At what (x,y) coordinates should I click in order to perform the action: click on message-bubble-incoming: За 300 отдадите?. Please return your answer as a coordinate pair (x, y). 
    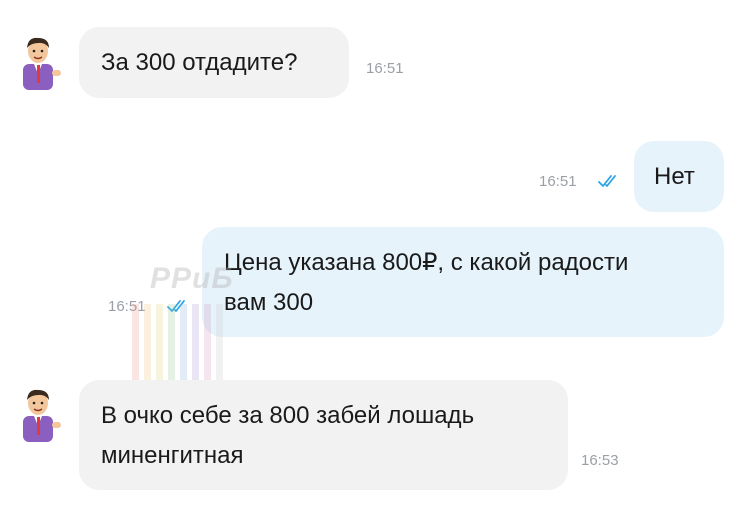
    Looking at the image, I should click on (214, 62).